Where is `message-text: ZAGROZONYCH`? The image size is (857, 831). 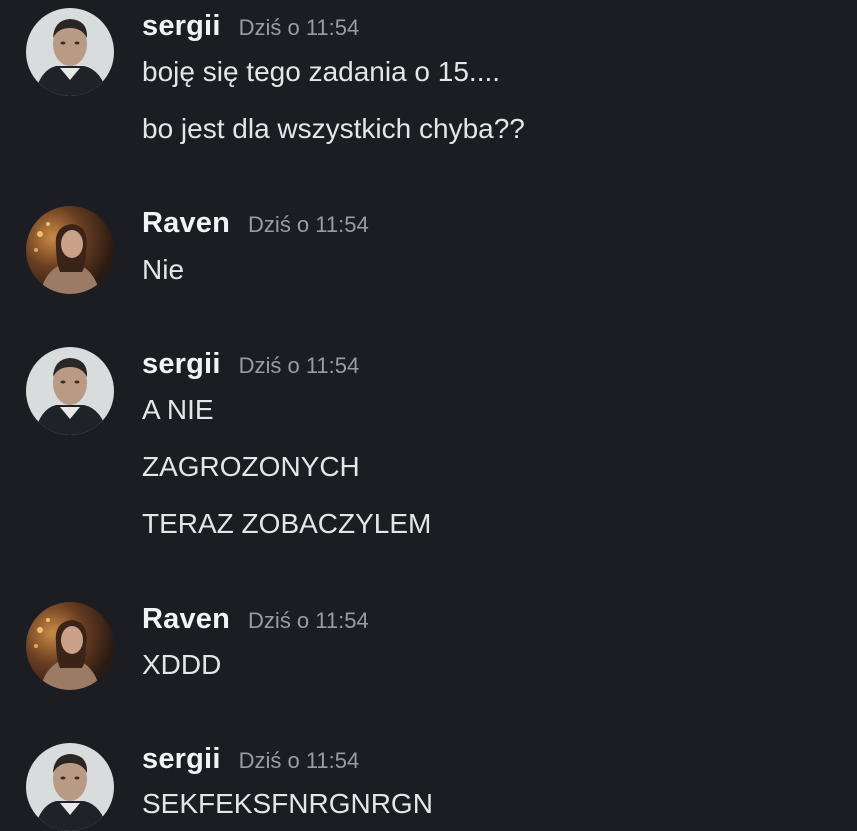 message-text: ZAGROZONYCH is located at coordinates (251, 466).